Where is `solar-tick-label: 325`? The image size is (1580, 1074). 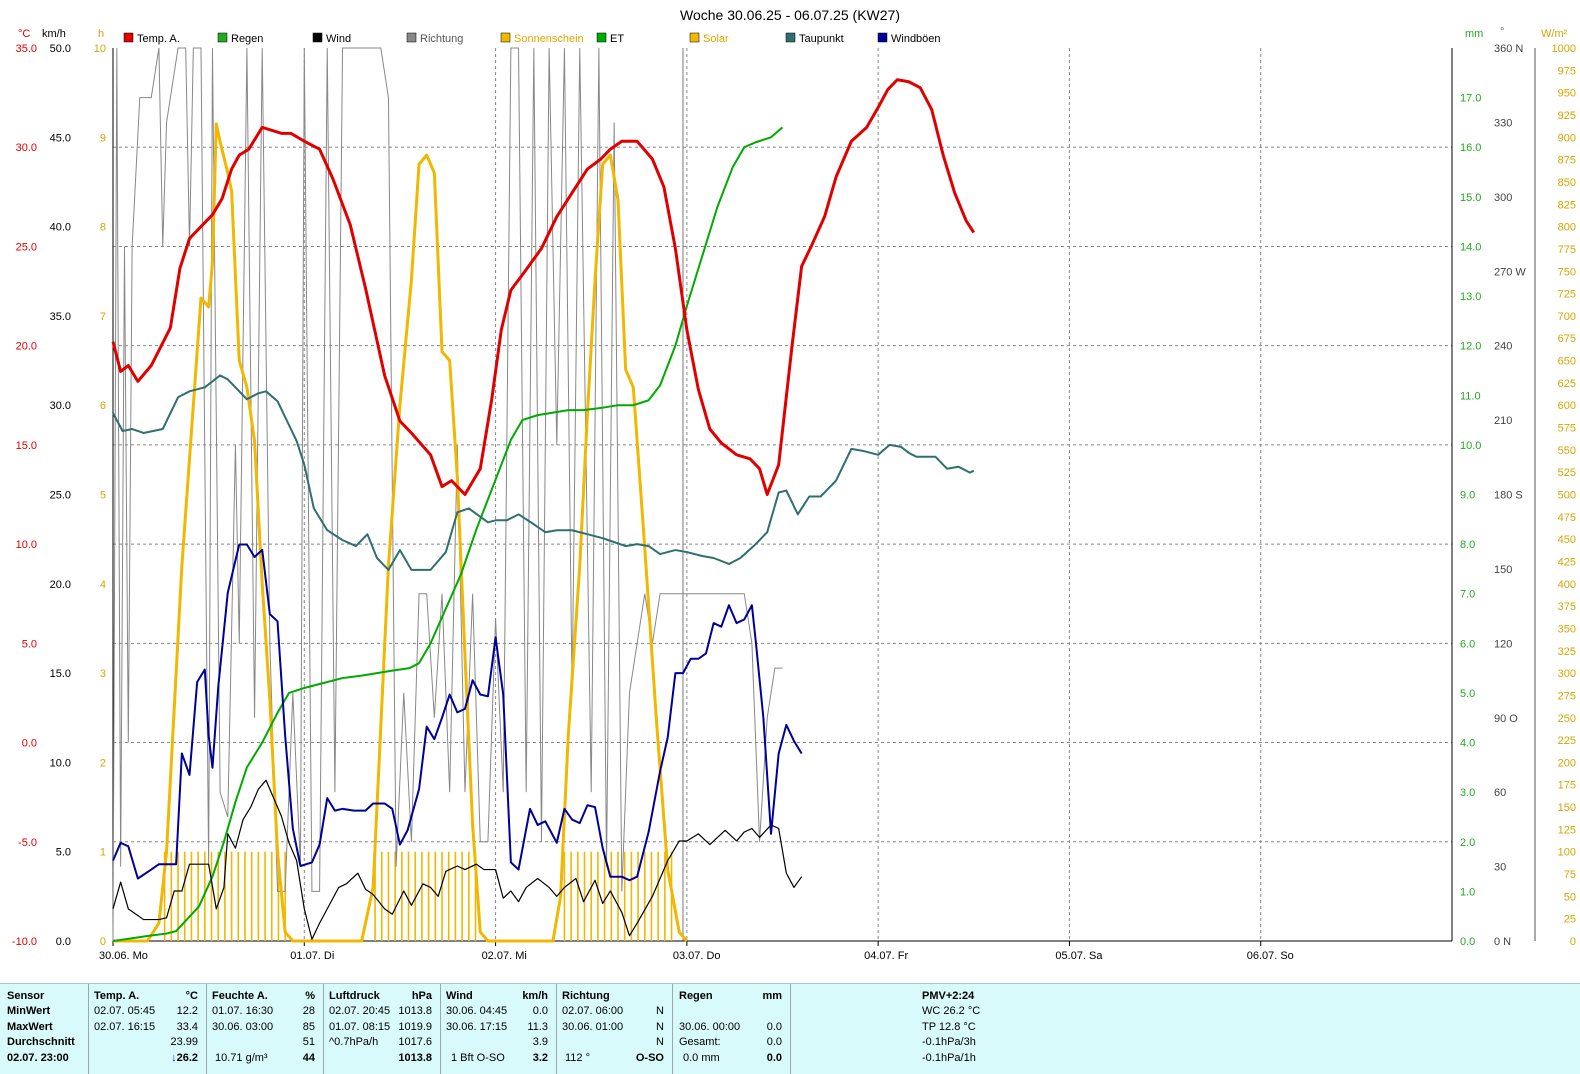 solar-tick-label: 325 is located at coordinates (1567, 652).